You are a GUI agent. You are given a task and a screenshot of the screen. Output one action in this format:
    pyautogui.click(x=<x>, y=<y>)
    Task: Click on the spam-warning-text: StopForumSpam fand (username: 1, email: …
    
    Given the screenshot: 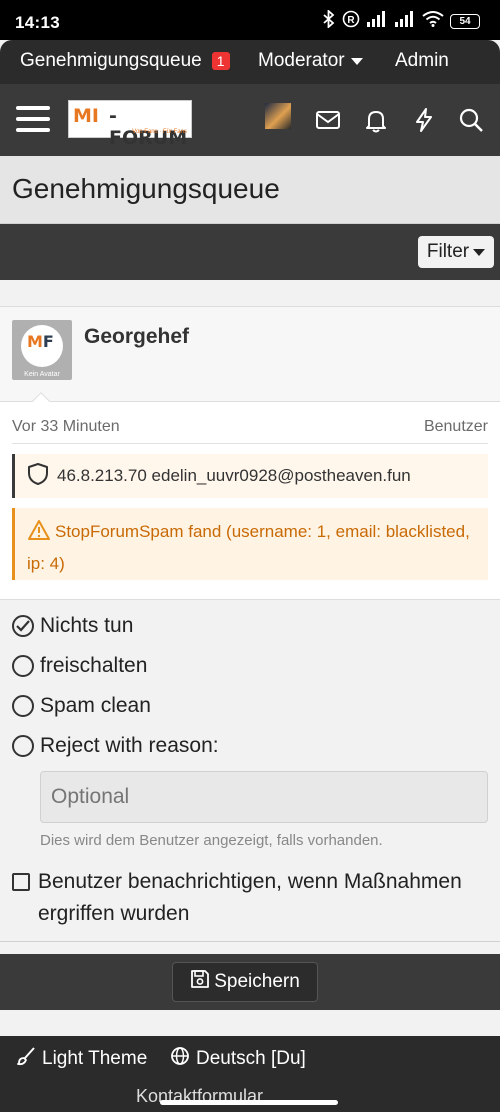 What is the action you would take?
    pyautogui.click(x=248, y=547)
    